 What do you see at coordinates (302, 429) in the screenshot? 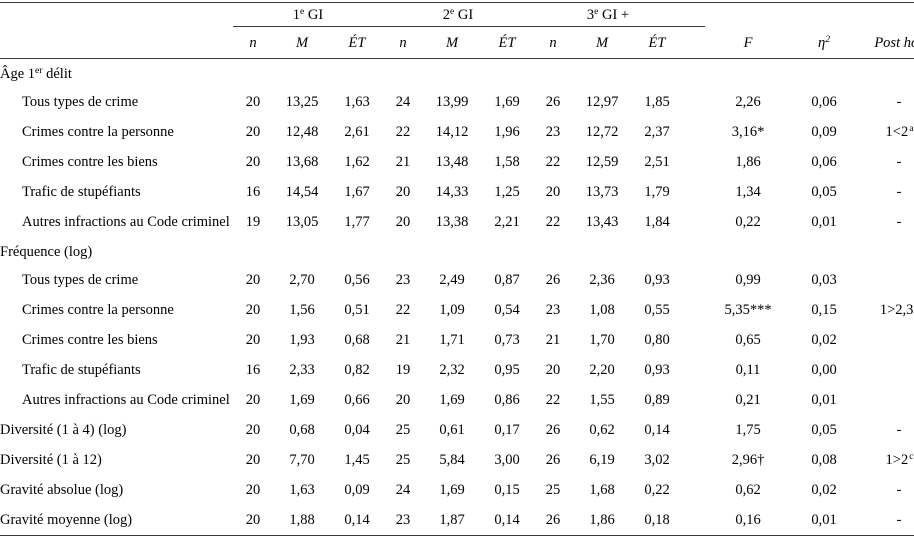
I see `cell-g1-m: 0,68` at bounding box center [302, 429].